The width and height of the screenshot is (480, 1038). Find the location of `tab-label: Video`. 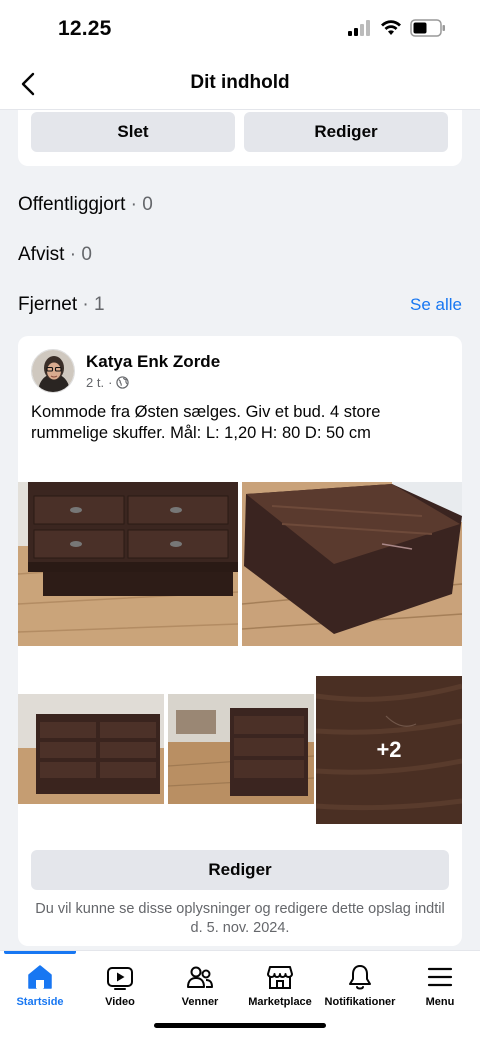

tab-label: Video is located at coordinates (120, 1002).